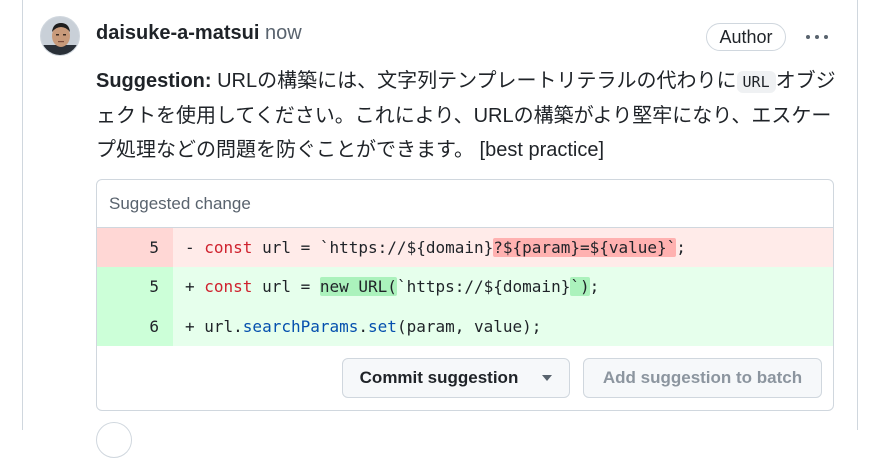  I want to click on code-content: + url. searchParams. set (param, value);, so click(503, 326).